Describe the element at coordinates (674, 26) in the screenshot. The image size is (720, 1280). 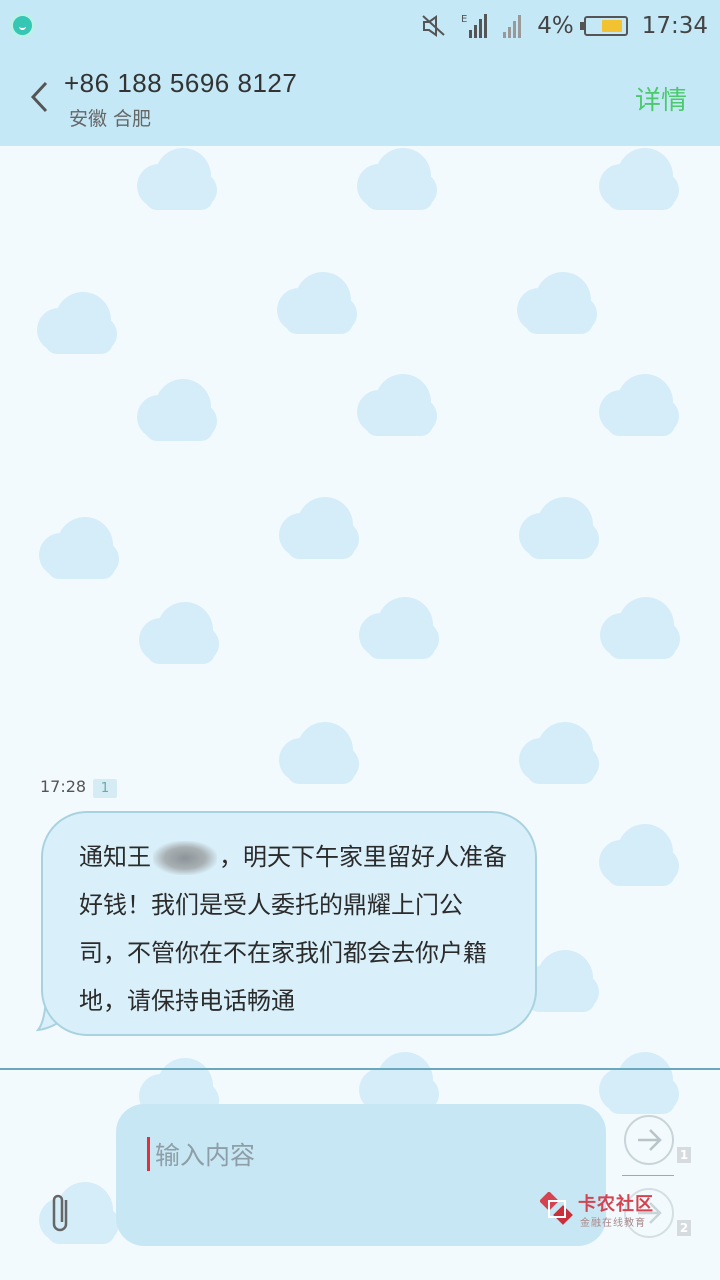
I see `clock: 17:34` at that location.